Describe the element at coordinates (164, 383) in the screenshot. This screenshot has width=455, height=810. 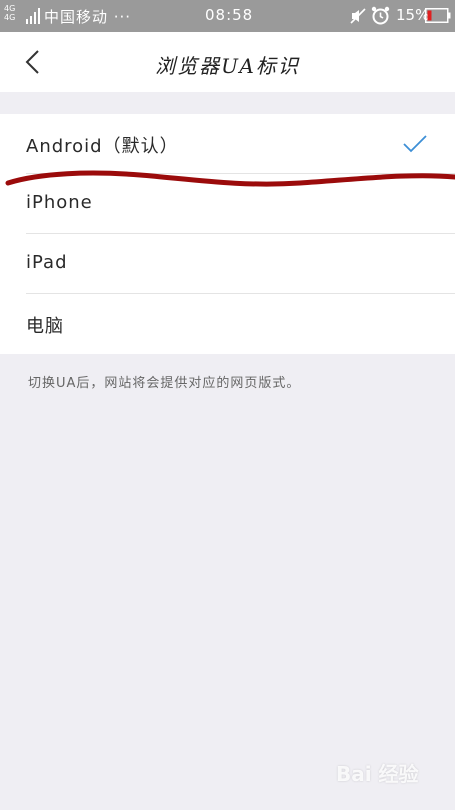
I see `ua-note: 切换UA后，网站将会提供对应的网页版式。` at that location.